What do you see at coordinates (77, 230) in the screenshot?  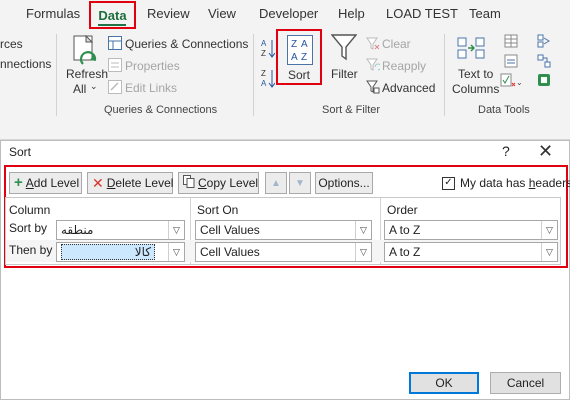 I see `column-select-value: منطقه` at bounding box center [77, 230].